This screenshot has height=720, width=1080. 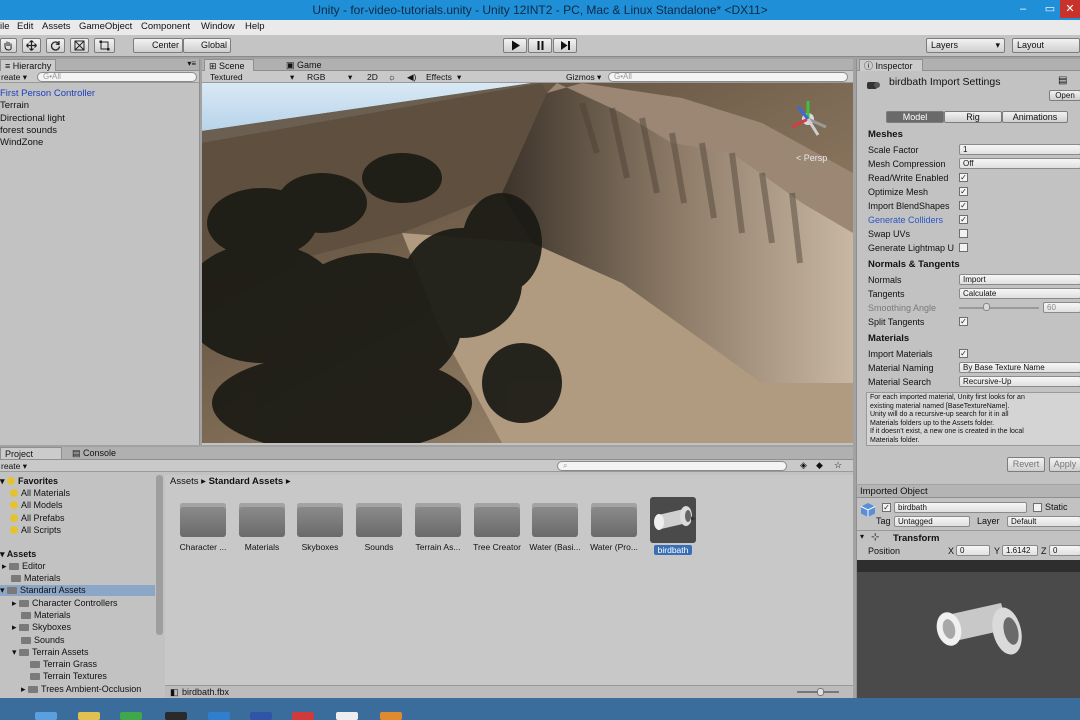 What do you see at coordinates (81, 689) in the screenshot?
I see `tree-item: ▸ Trees Ambient-Occlusion` at bounding box center [81, 689].